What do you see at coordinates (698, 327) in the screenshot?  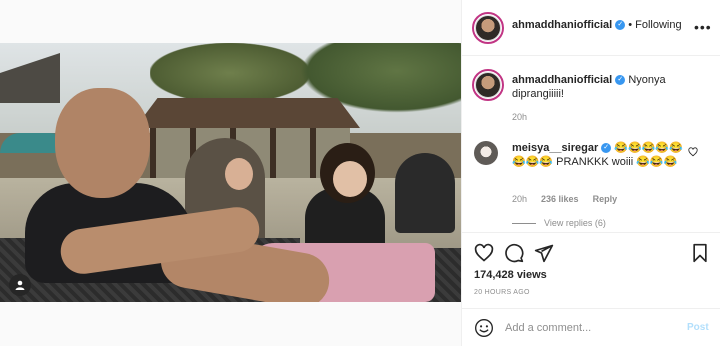 I see `post-comment-button: Post` at bounding box center [698, 327].